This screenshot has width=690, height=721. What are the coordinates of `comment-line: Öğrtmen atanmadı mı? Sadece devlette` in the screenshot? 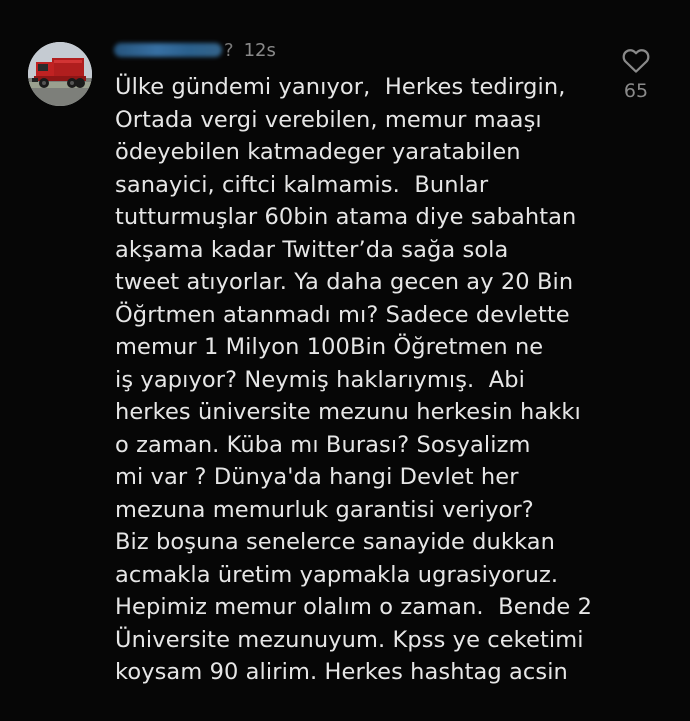 It's located at (342, 314).